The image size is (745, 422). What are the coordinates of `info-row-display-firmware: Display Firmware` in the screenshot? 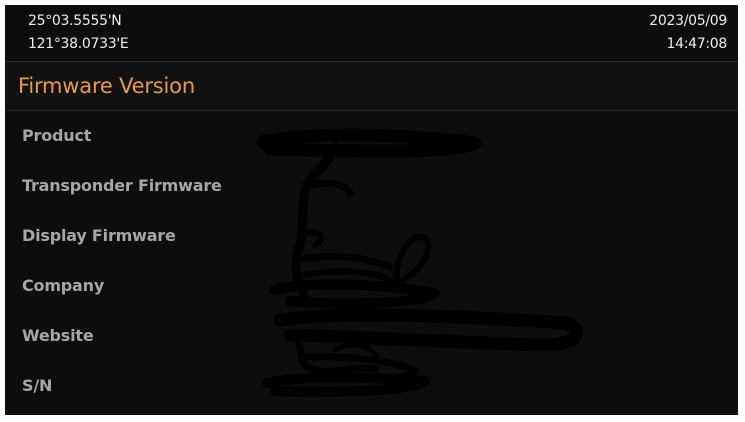 It's located at (371, 238).